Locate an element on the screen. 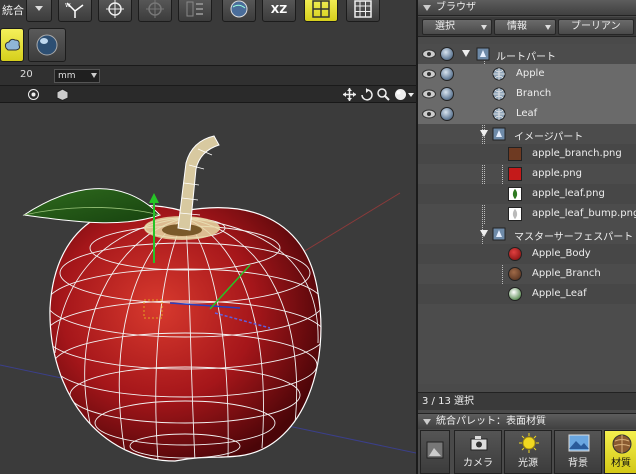  vertex-icon: w is located at coordinates (74, 9).